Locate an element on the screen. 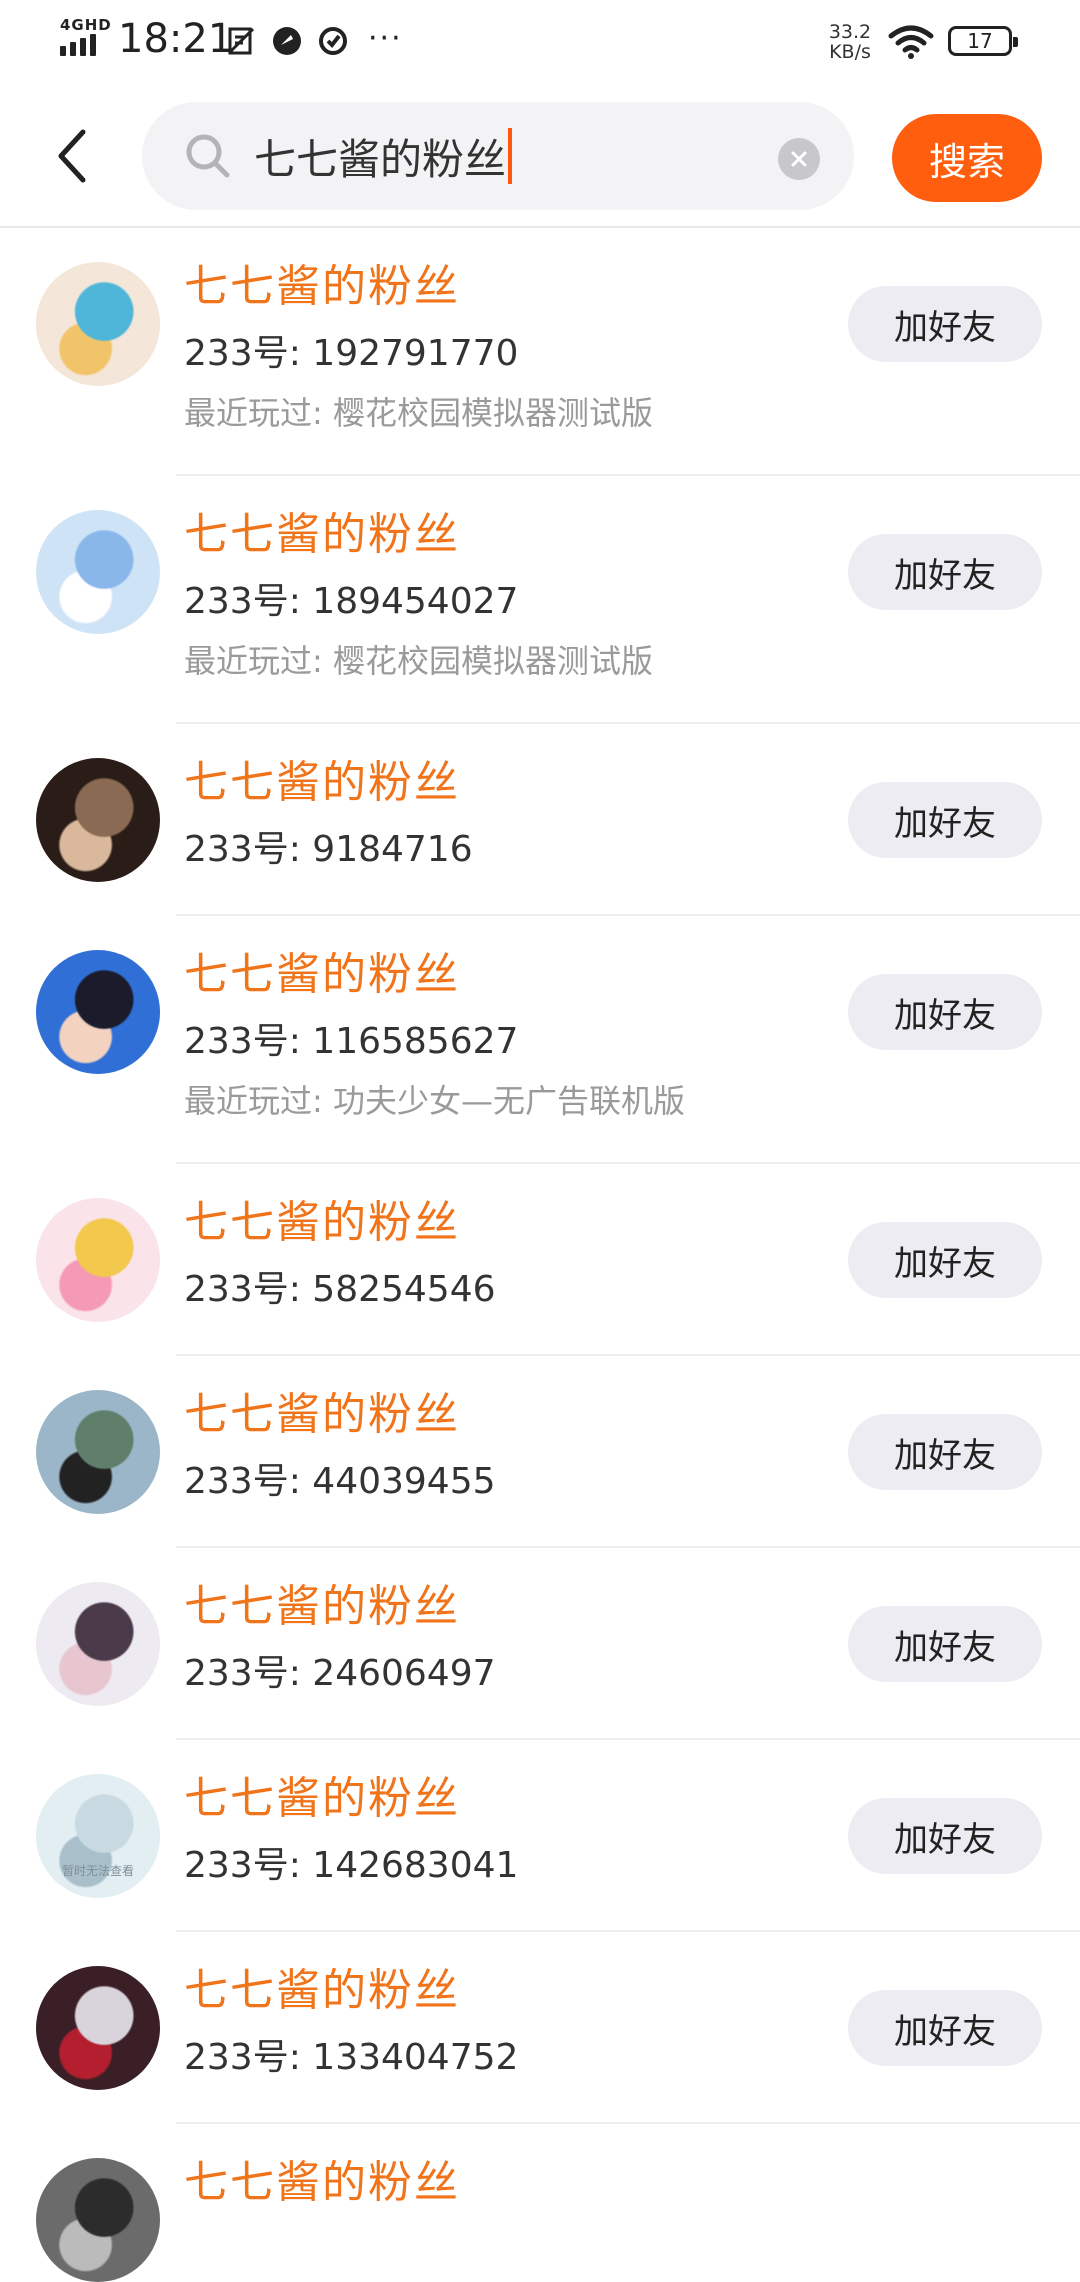 Image resolution: width=1080 pixels, height=2282 pixels. status-bar: 4GHD 18:21 ··· 33.2 KB/s 17 is located at coordinates (540, 43).